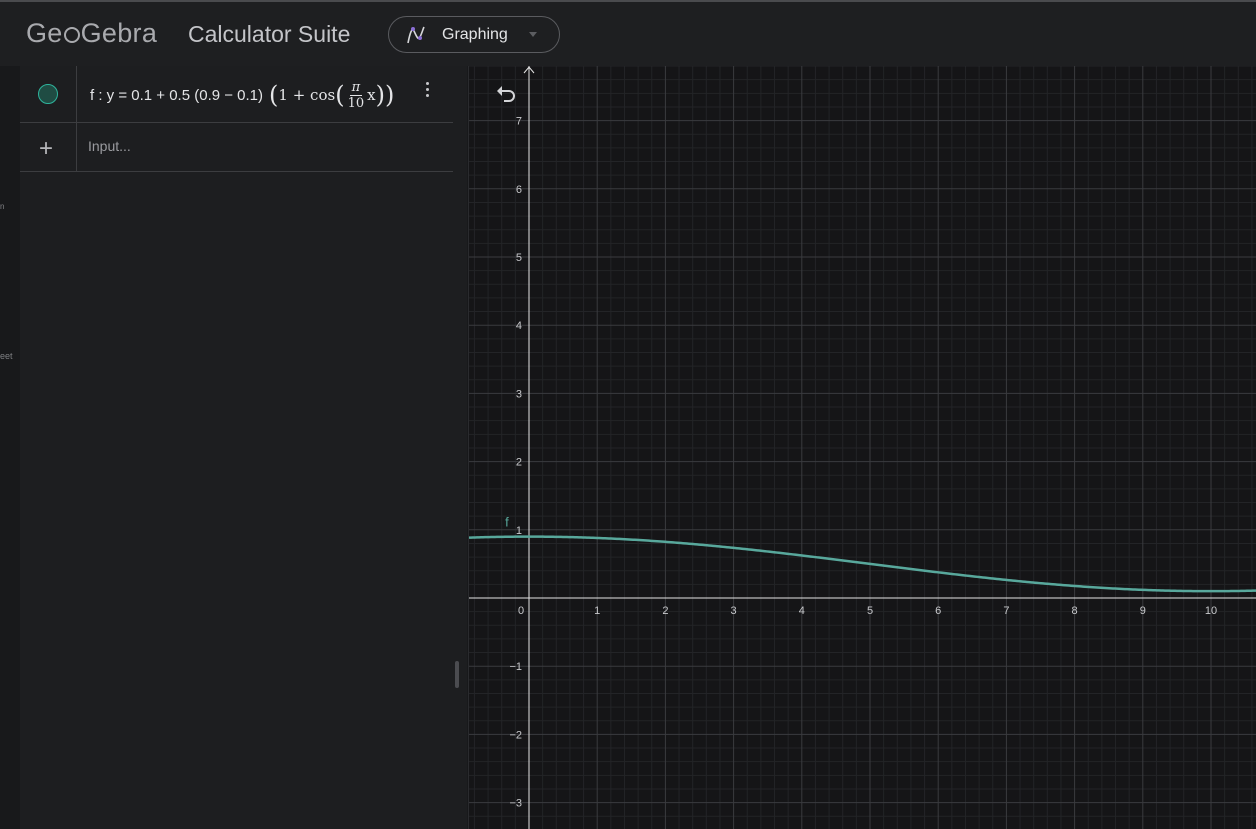 The height and width of the screenshot is (829, 1256). I want to click on function-curve-f, so click(862, 564).